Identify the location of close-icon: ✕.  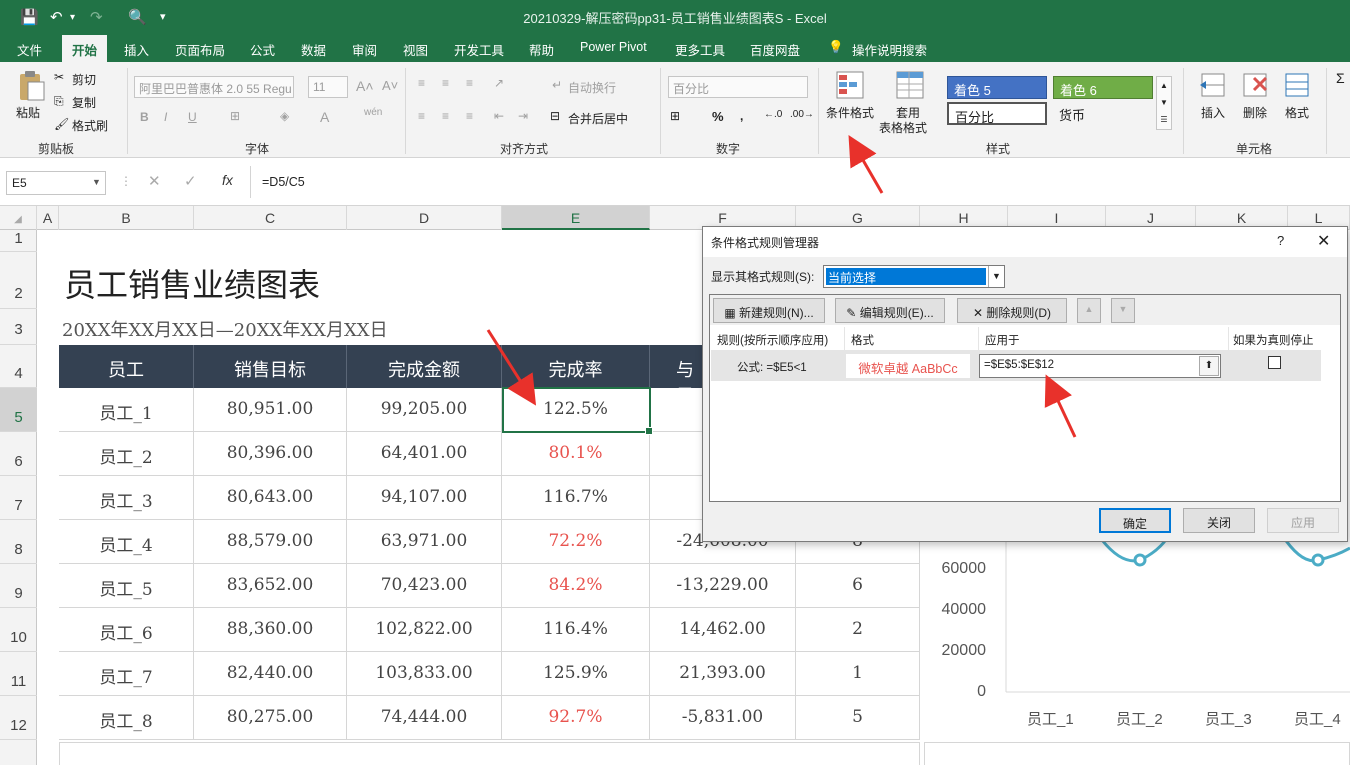
(1323, 241).